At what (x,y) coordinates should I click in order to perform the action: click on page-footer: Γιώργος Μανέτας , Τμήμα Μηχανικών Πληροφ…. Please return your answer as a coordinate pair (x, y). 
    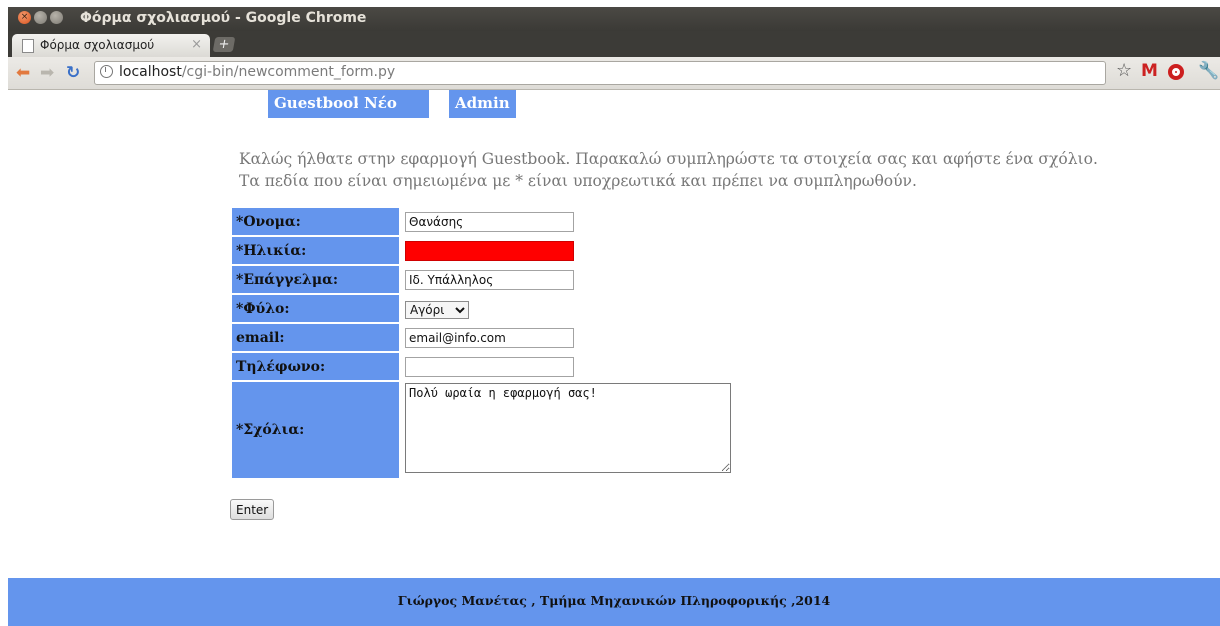
    Looking at the image, I should click on (614, 602).